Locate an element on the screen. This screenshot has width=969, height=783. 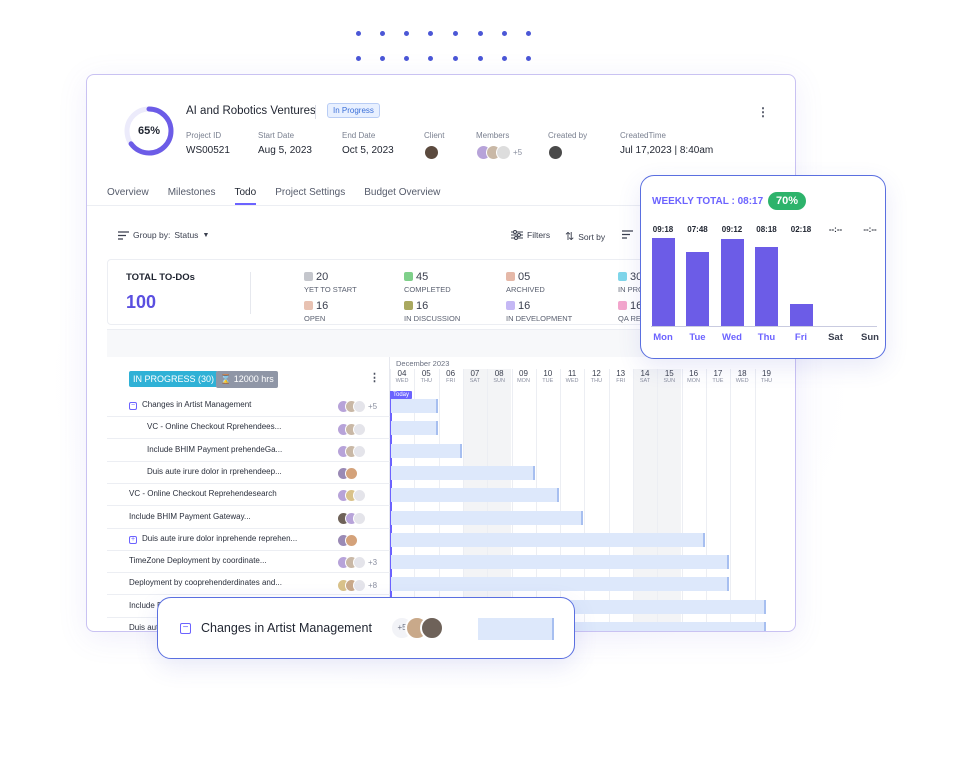
hours-badge: ⌛ 12000 hrs is located at coordinates (247, 379).